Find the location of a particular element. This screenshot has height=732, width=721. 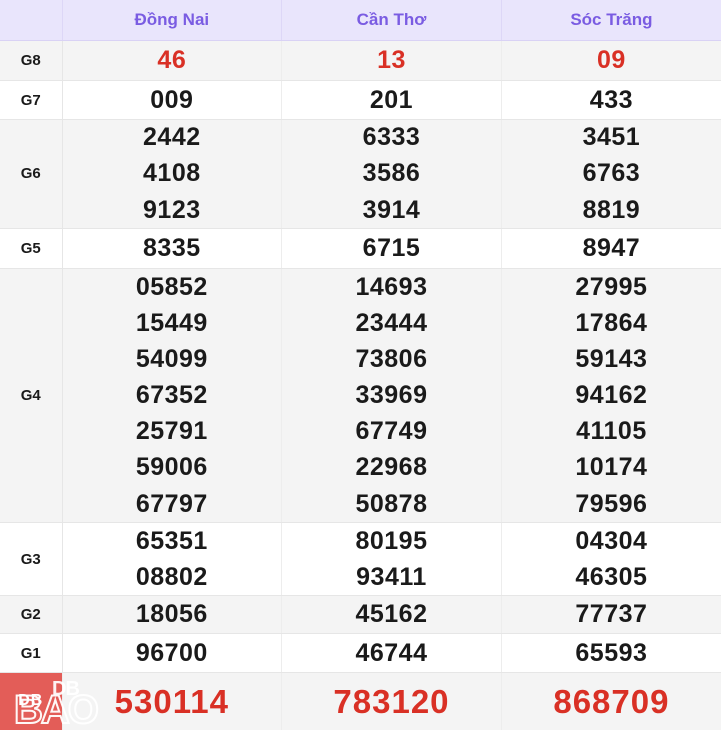

prize-number: 67749 is located at coordinates (391, 431).